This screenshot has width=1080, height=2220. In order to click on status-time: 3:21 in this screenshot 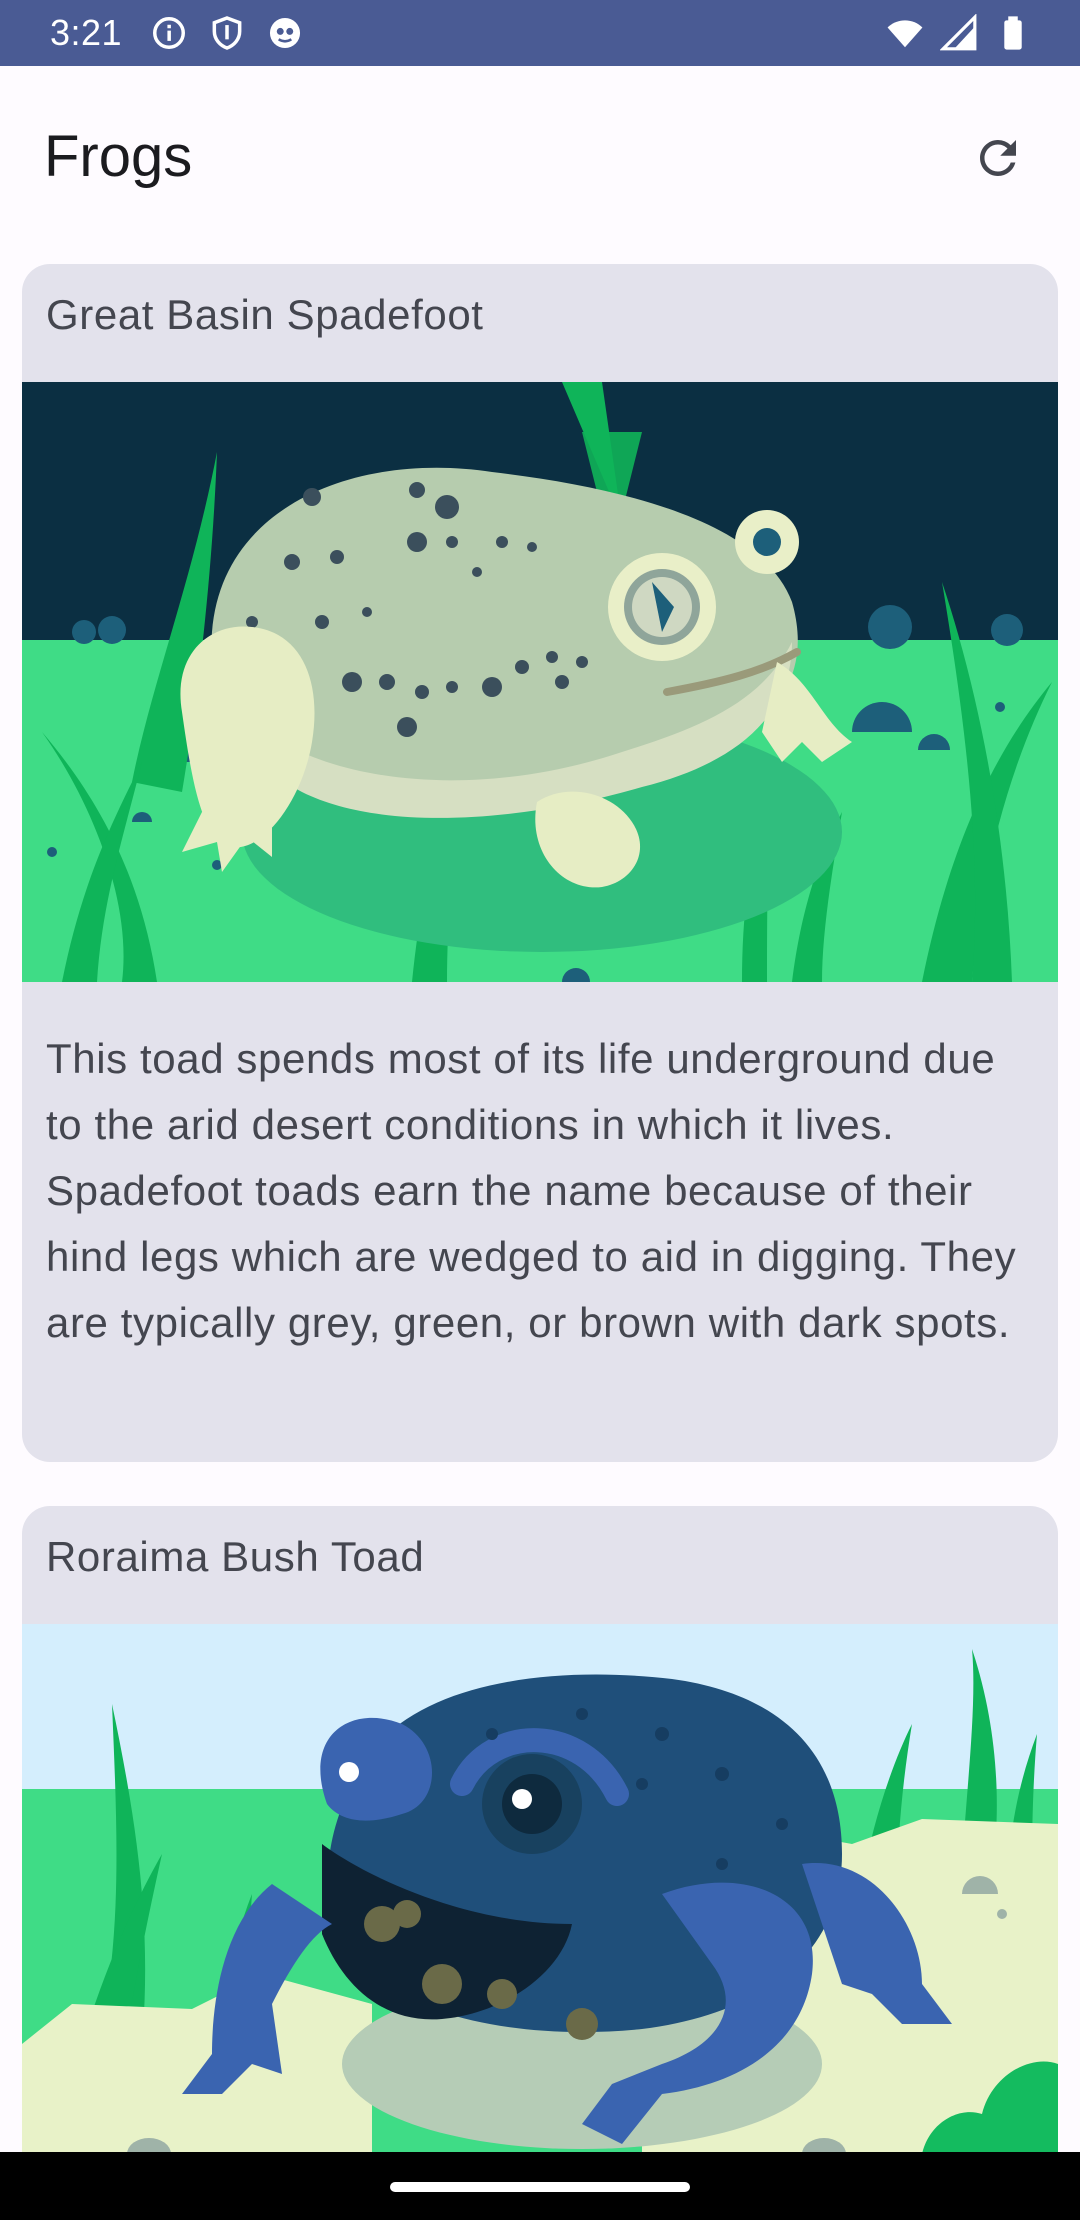, I will do `click(86, 32)`.